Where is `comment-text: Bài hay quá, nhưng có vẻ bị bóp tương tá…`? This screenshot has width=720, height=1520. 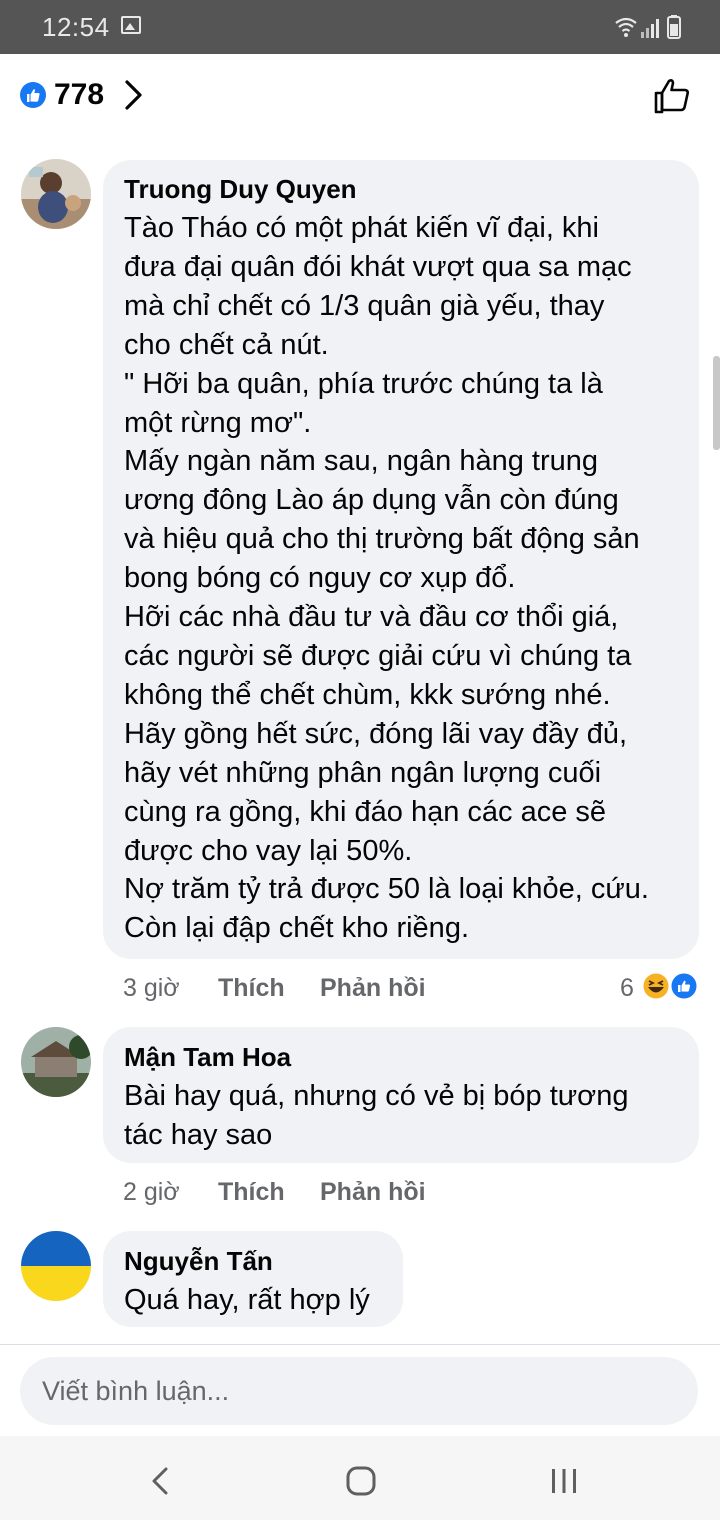 comment-text: Bài hay quá, nhưng có vẻ bị bóp tương tá… is located at coordinates (376, 1115).